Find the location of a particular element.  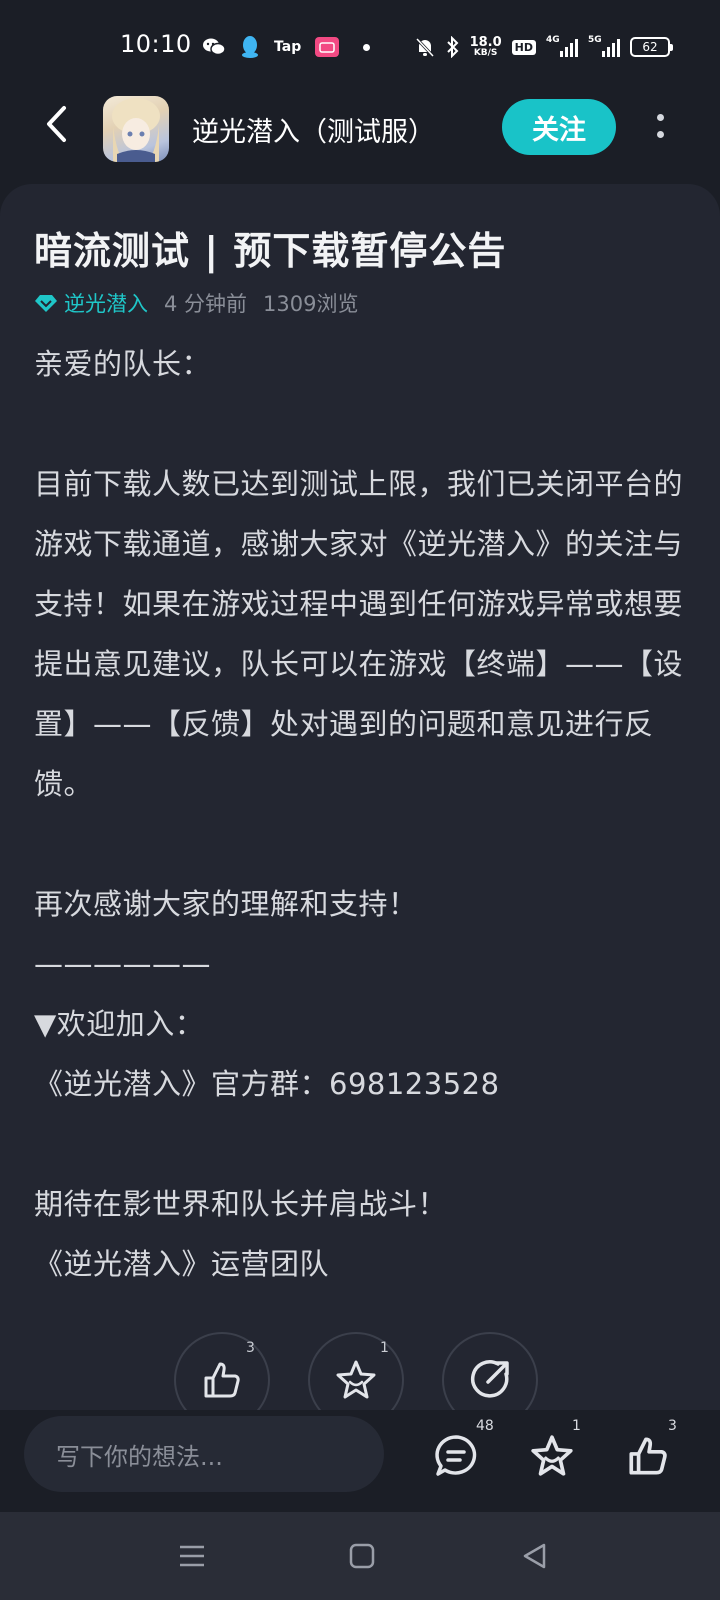

square-icon is located at coordinates (362, 1556).